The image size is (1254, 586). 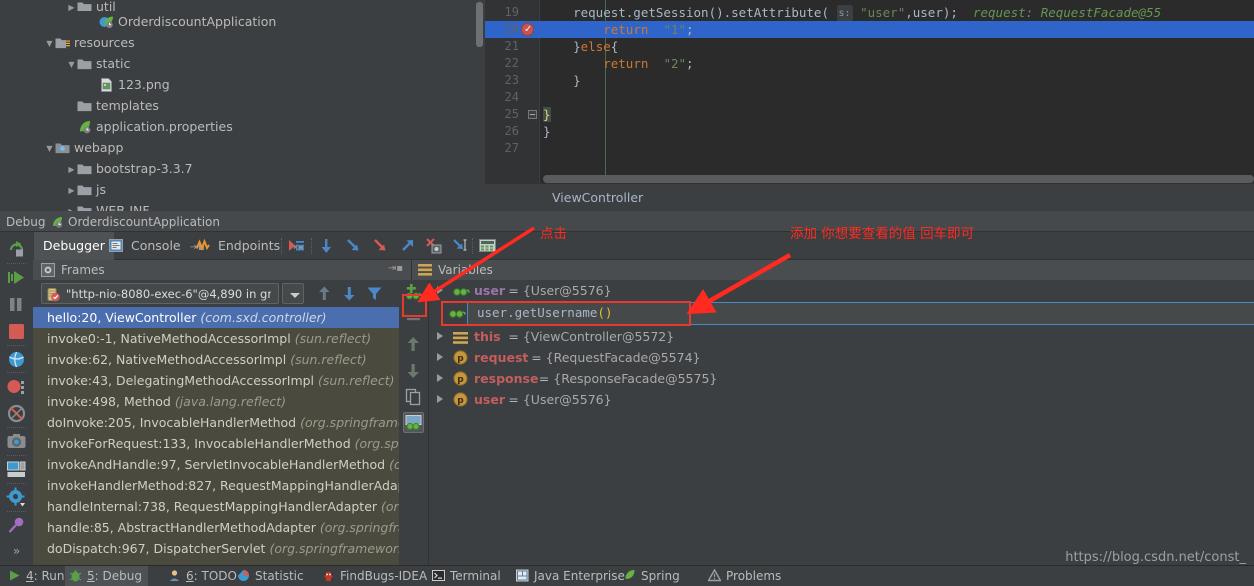 What do you see at coordinates (242, 126) in the screenshot?
I see `tree-item: ▶ application.properties` at bounding box center [242, 126].